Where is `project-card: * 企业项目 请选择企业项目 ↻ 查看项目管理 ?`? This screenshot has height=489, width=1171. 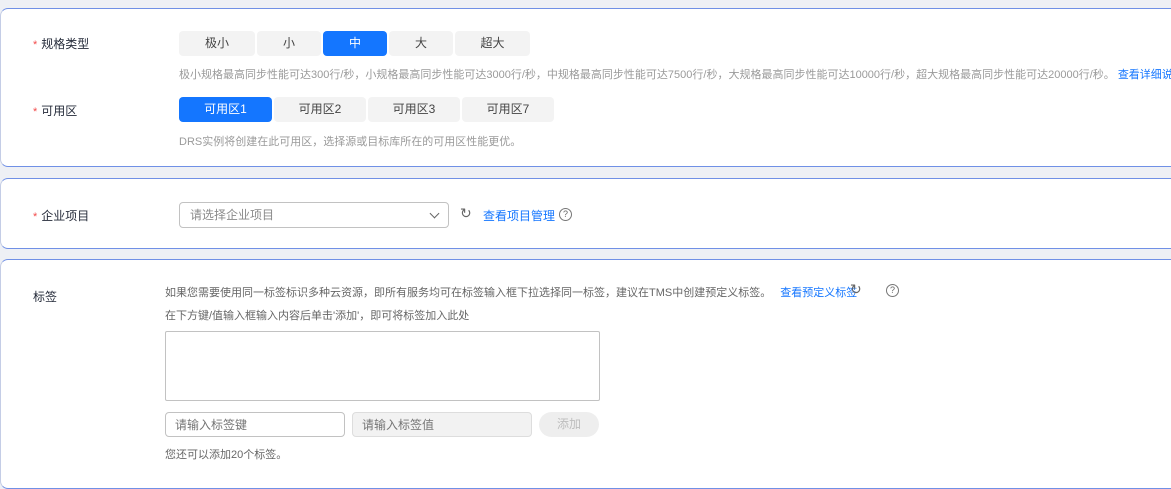 project-card: * 企业项目 请选择企业项目 ↻ 查看项目管理 ? is located at coordinates (585, 213).